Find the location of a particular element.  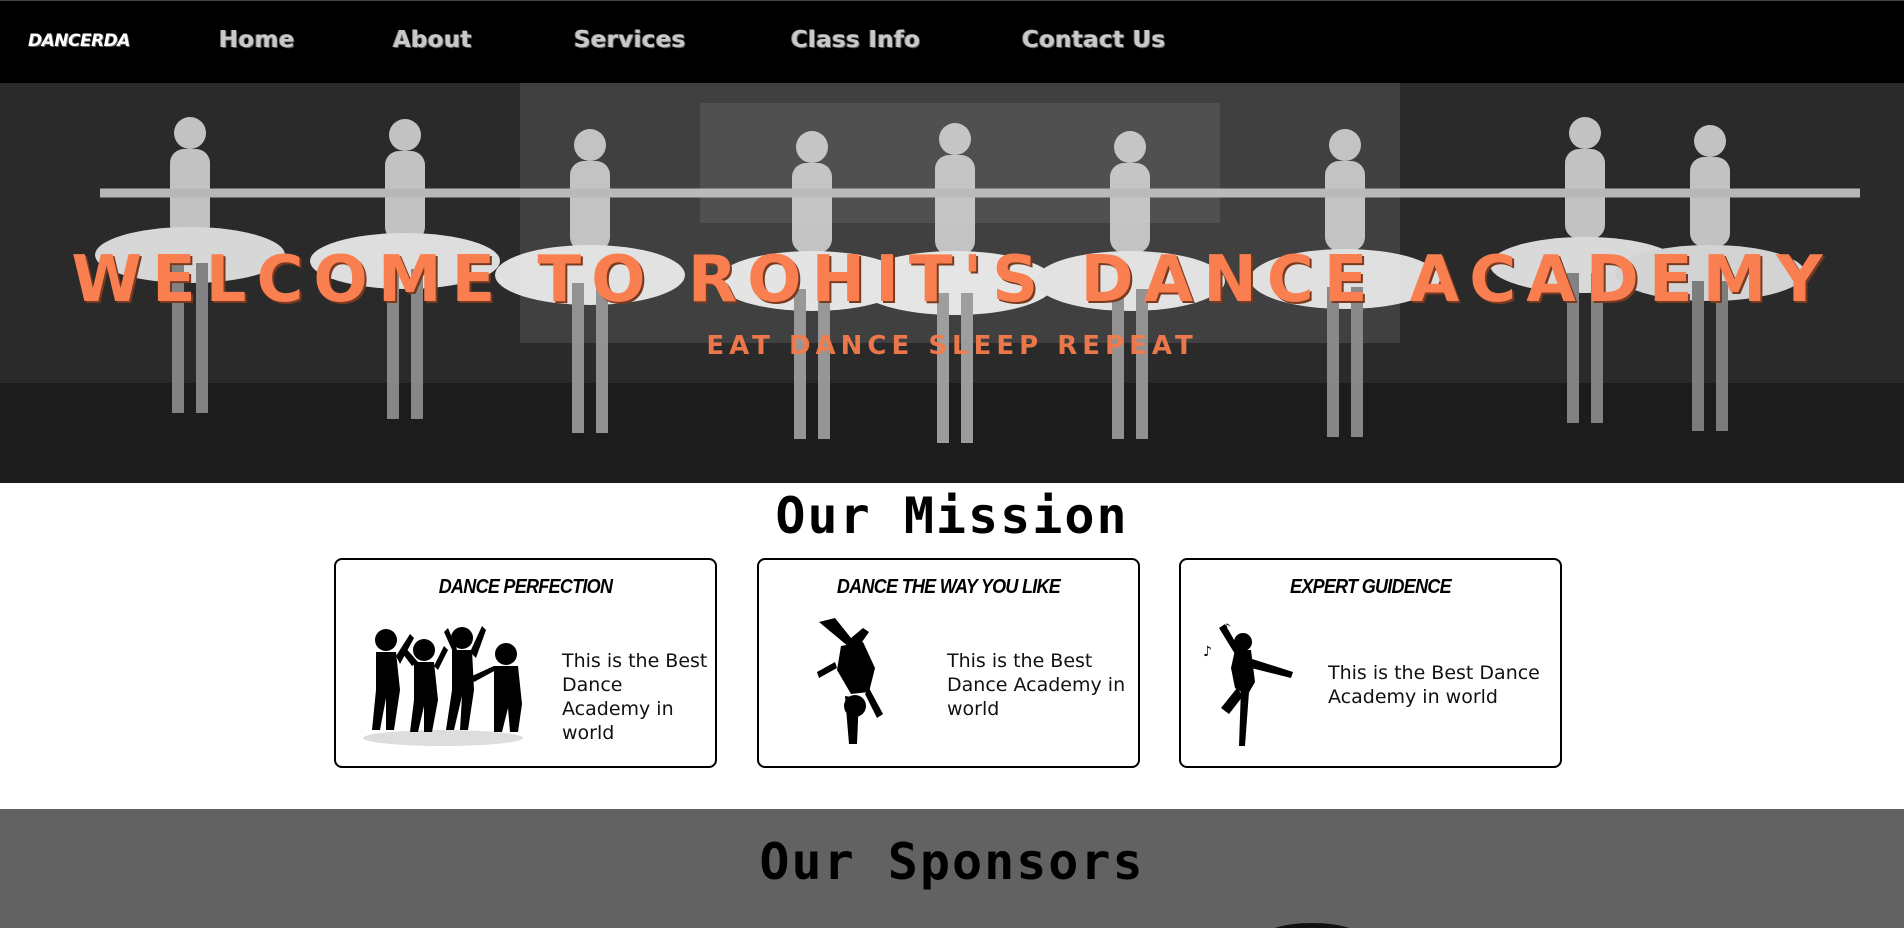

sponsors-section: Our Sponsors is located at coordinates (952, 868).